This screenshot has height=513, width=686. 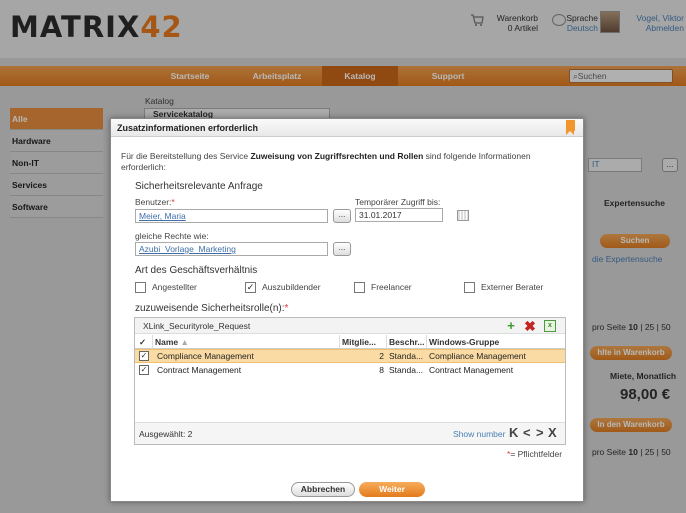 I want to click on grid-footer: Ausgewählt: 2 Show number K < > X, so click(x=350, y=433).